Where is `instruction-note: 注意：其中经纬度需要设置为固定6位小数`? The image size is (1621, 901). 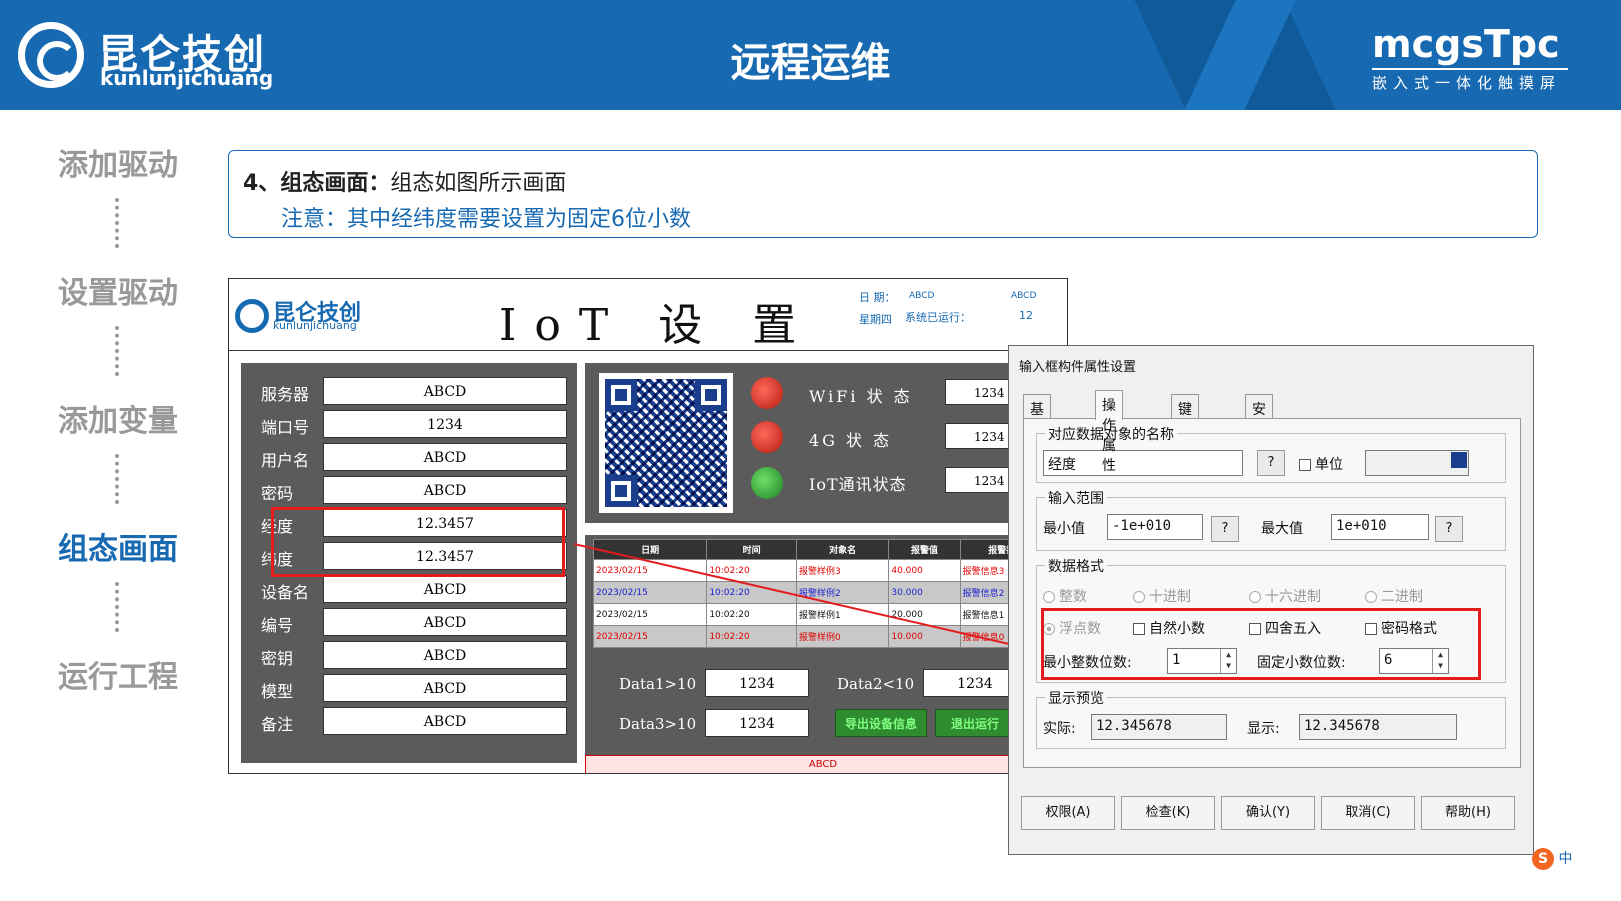
instruction-note: 注意：其中经纬度需要设置为固定6位小数 is located at coordinates (486, 219).